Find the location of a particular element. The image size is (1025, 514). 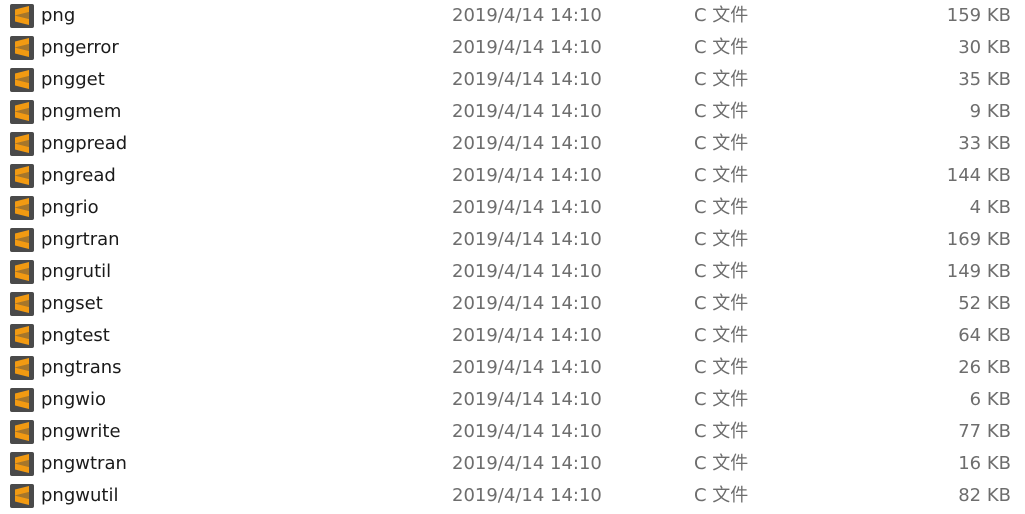

file-row: pngwio 2019/4/14 14:10 C 文件 6 KB is located at coordinates (512, 400).